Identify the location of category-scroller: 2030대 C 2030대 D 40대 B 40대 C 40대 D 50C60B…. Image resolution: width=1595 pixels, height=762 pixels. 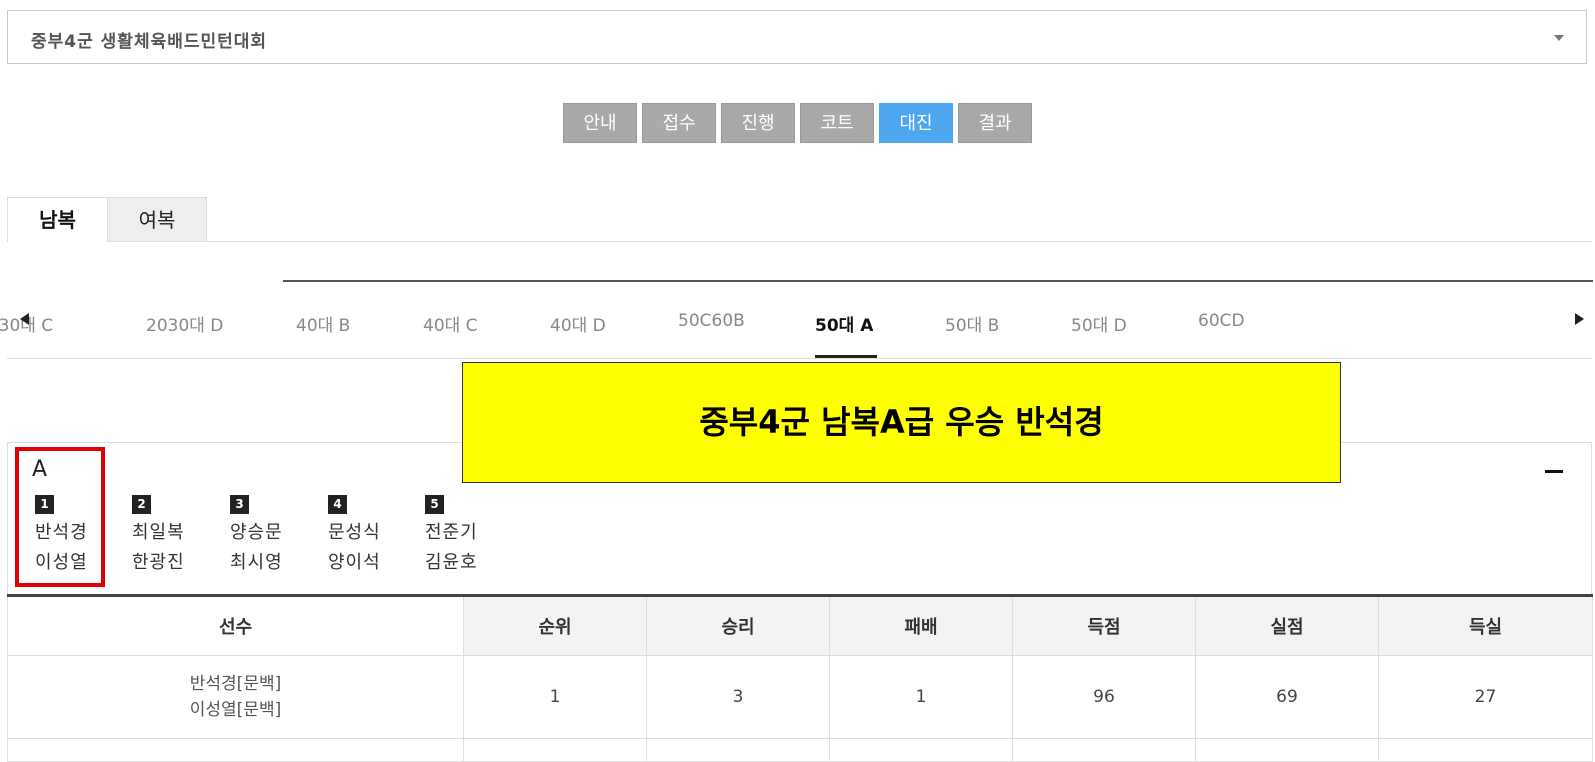
(796, 320).